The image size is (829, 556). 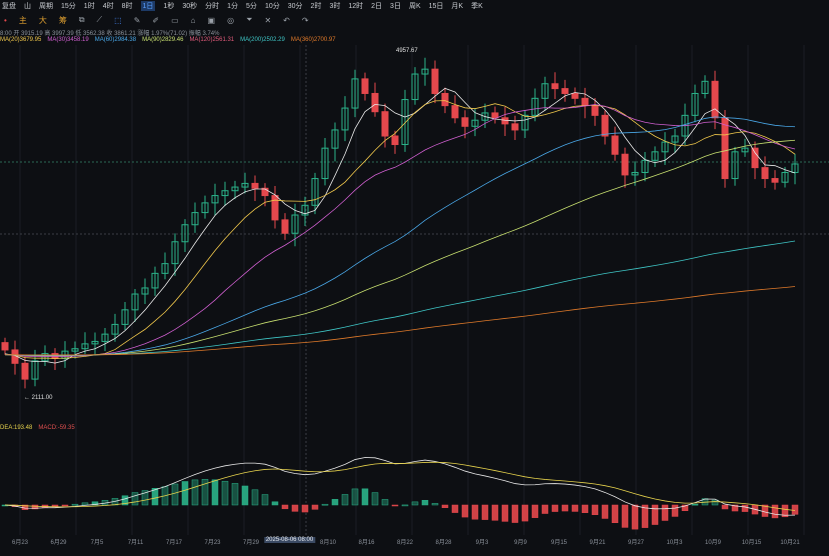 What do you see at coordinates (713, 543) in the screenshot?
I see `x-label: 10月9` at bounding box center [713, 543].